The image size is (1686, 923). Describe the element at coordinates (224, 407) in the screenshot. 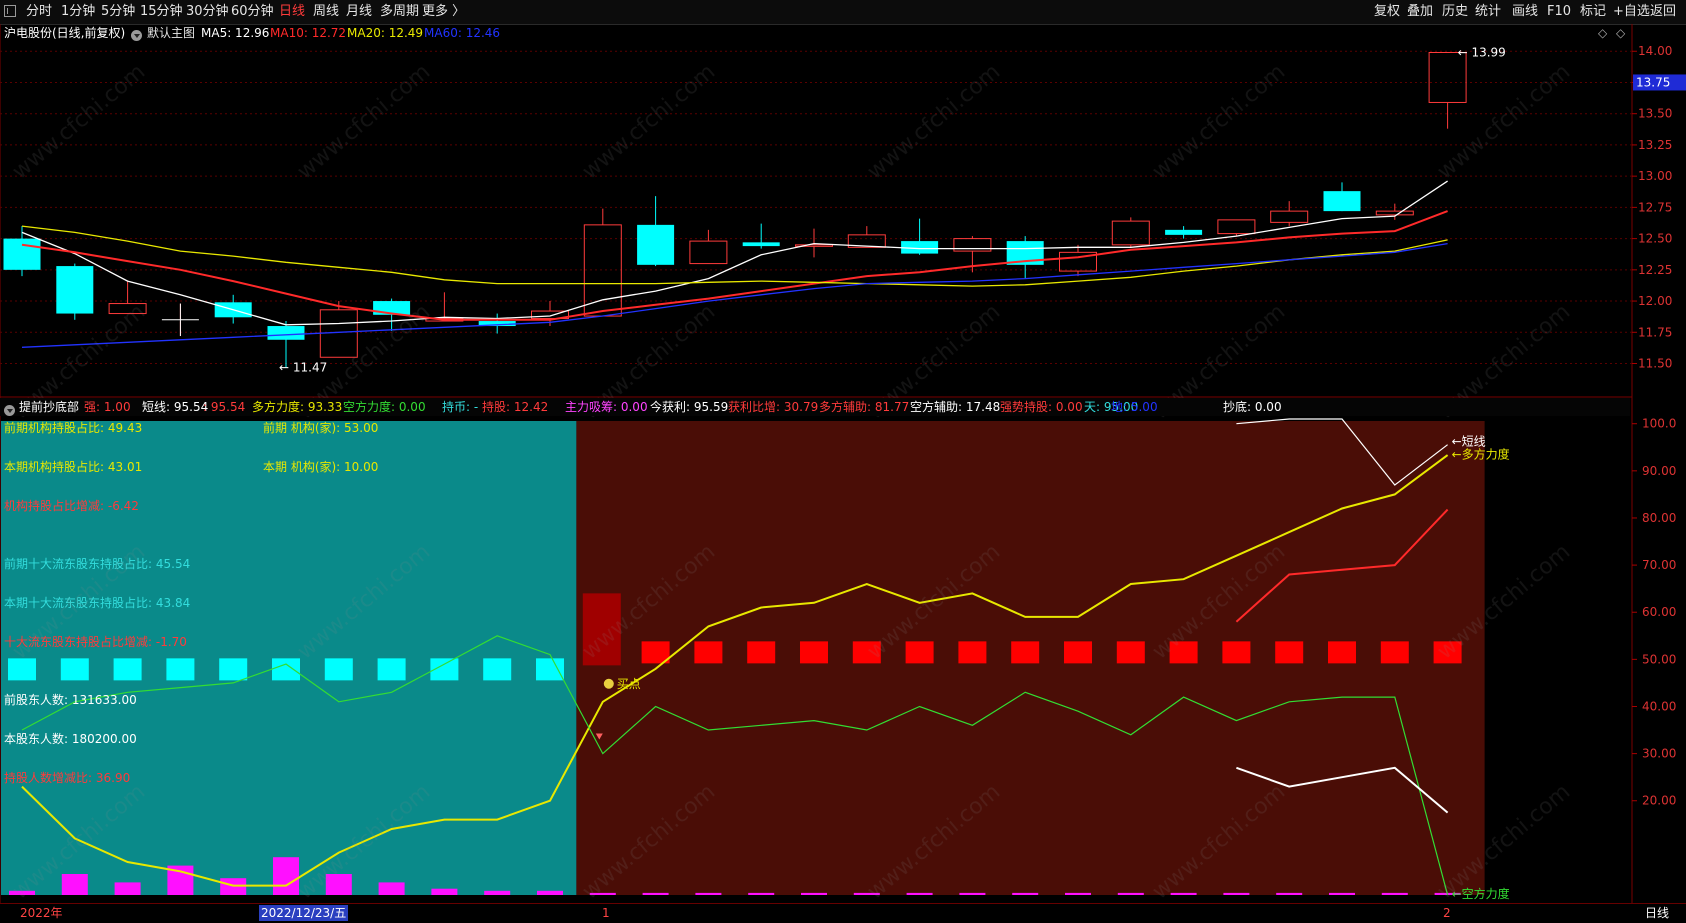

I see `indicator-field-2: : 95.54` at that location.